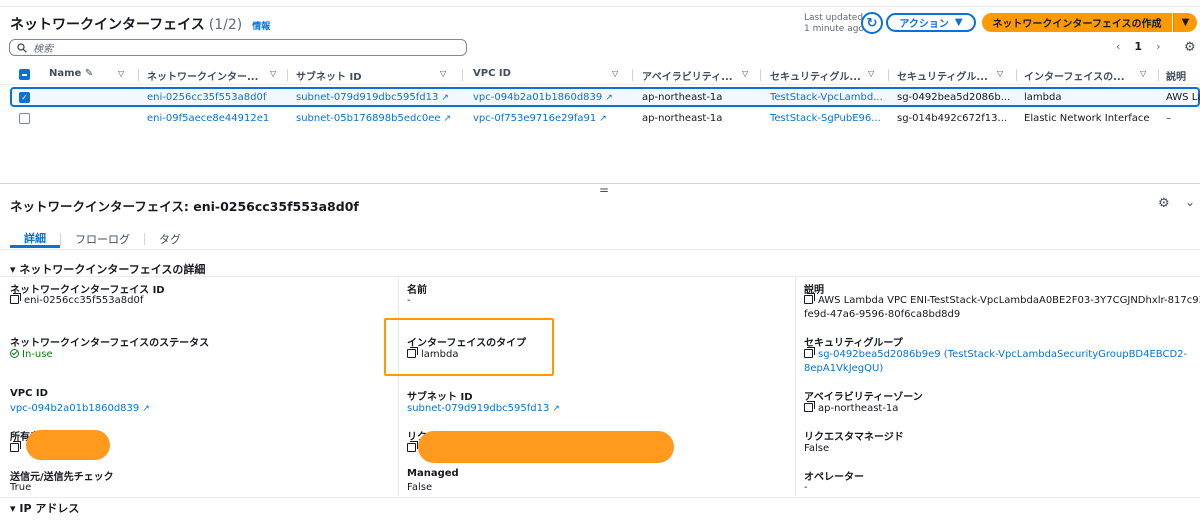 The width and height of the screenshot is (1200, 522). I want to click on tab-flow-logs: フローログ, so click(102, 239).